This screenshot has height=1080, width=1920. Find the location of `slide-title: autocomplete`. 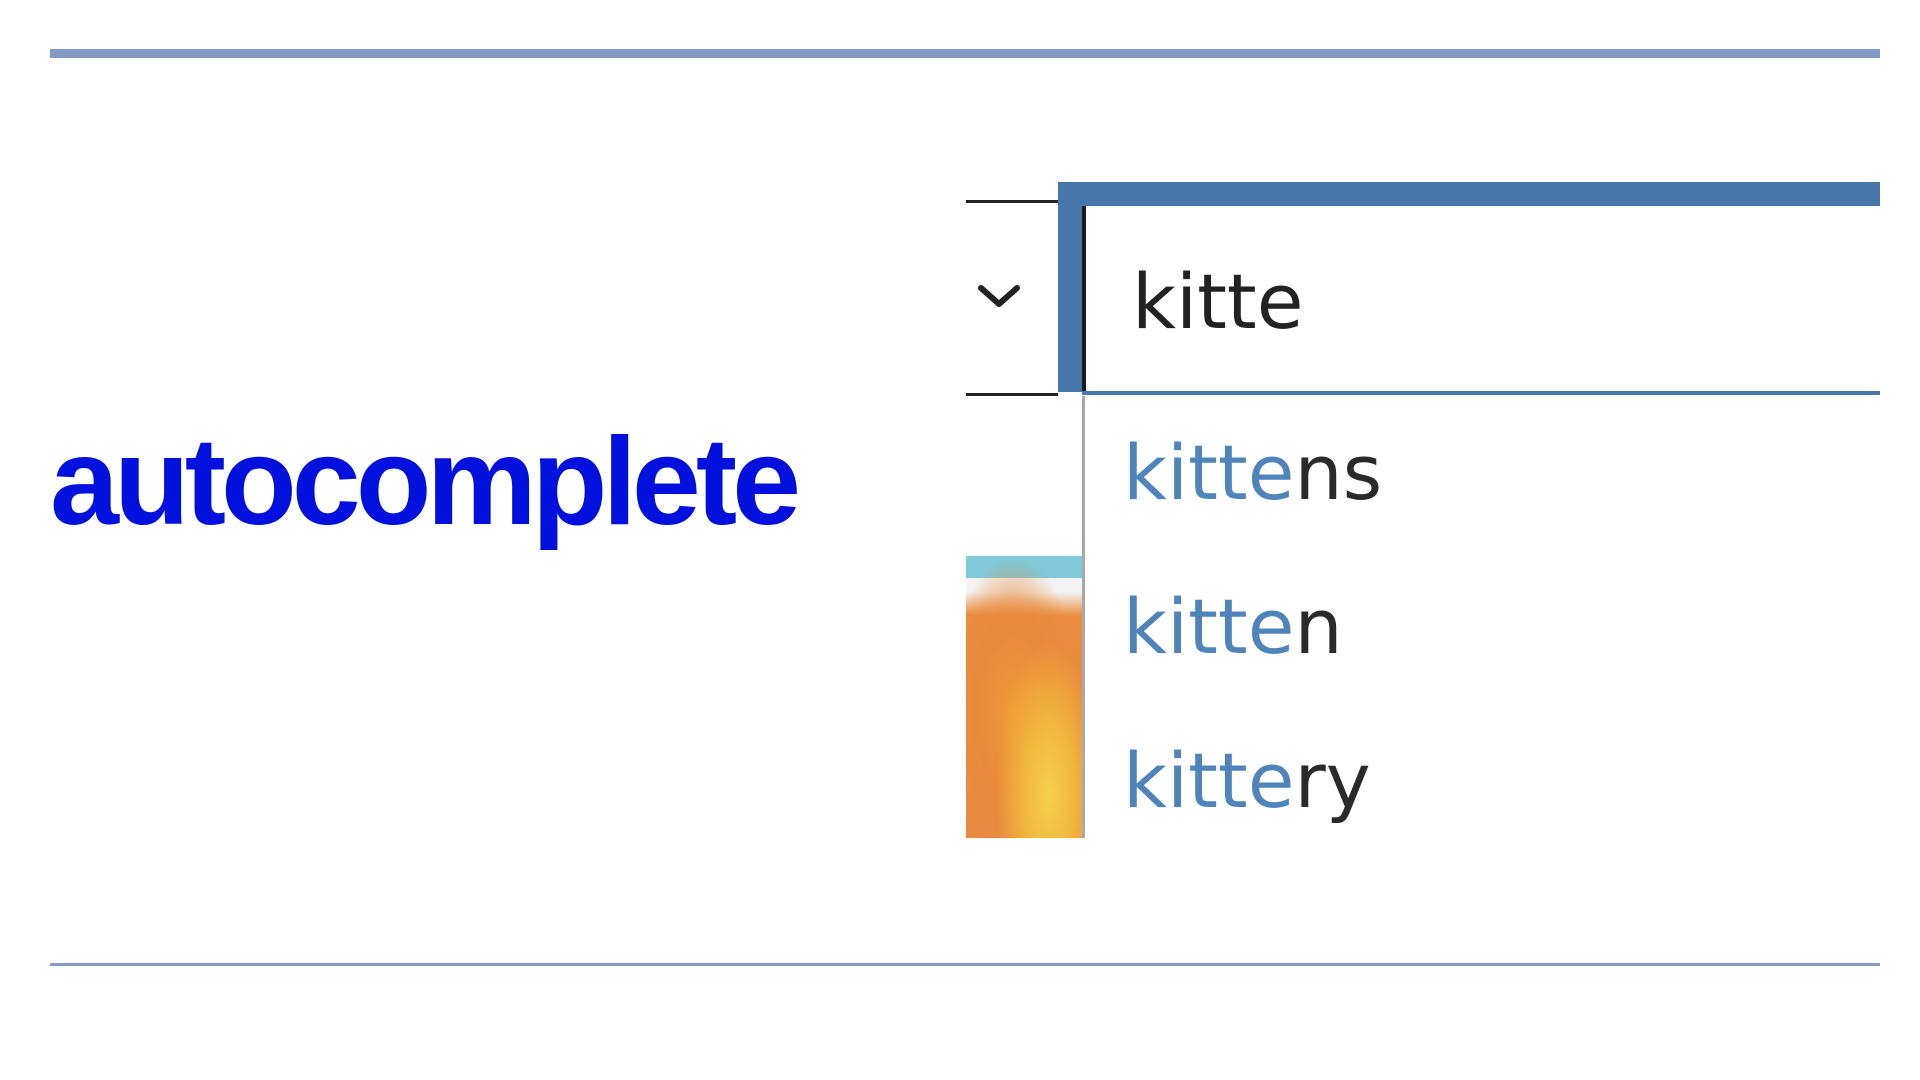

slide-title: autocomplete is located at coordinates (425, 482).